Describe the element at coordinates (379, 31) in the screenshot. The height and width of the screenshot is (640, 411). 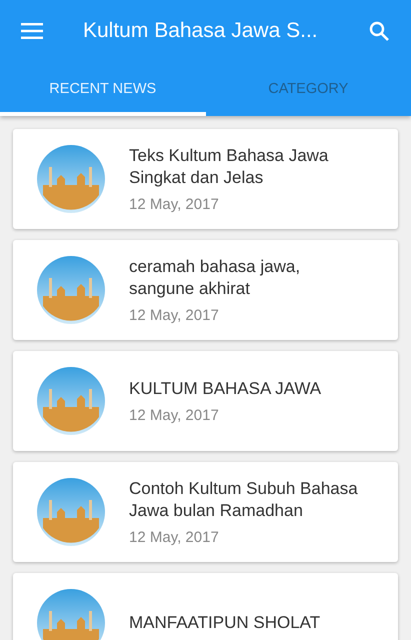
I see `search-icon` at that location.